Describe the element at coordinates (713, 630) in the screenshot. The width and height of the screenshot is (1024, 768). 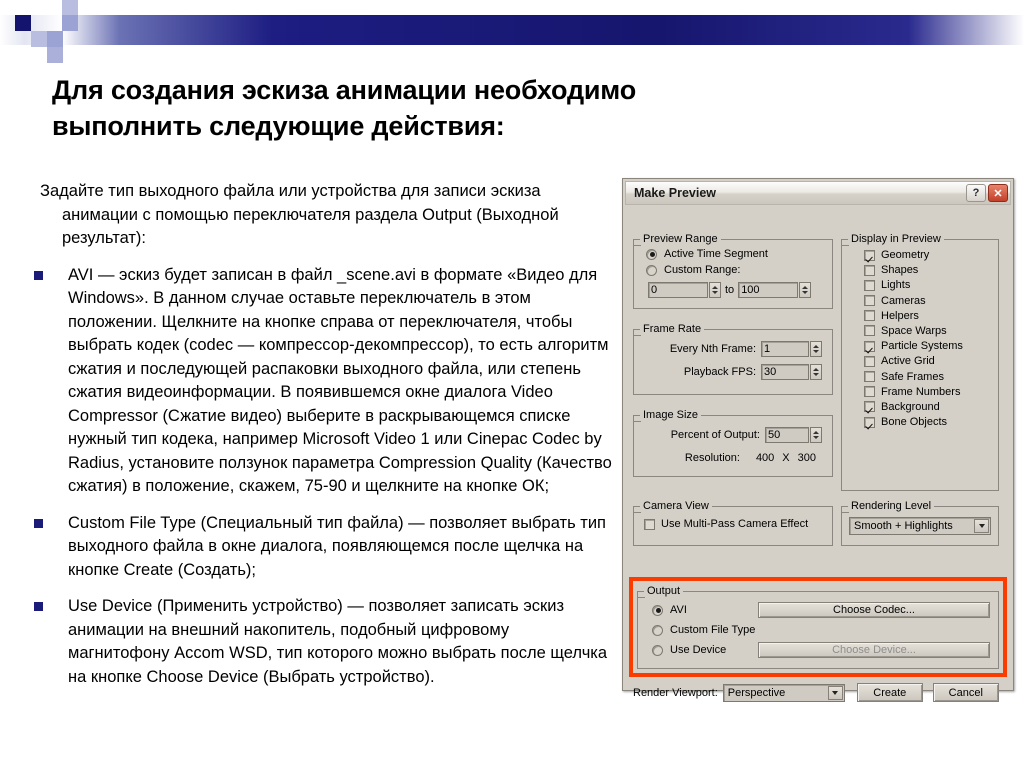
I see `custom-file-type-label: Custom File Type` at that location.